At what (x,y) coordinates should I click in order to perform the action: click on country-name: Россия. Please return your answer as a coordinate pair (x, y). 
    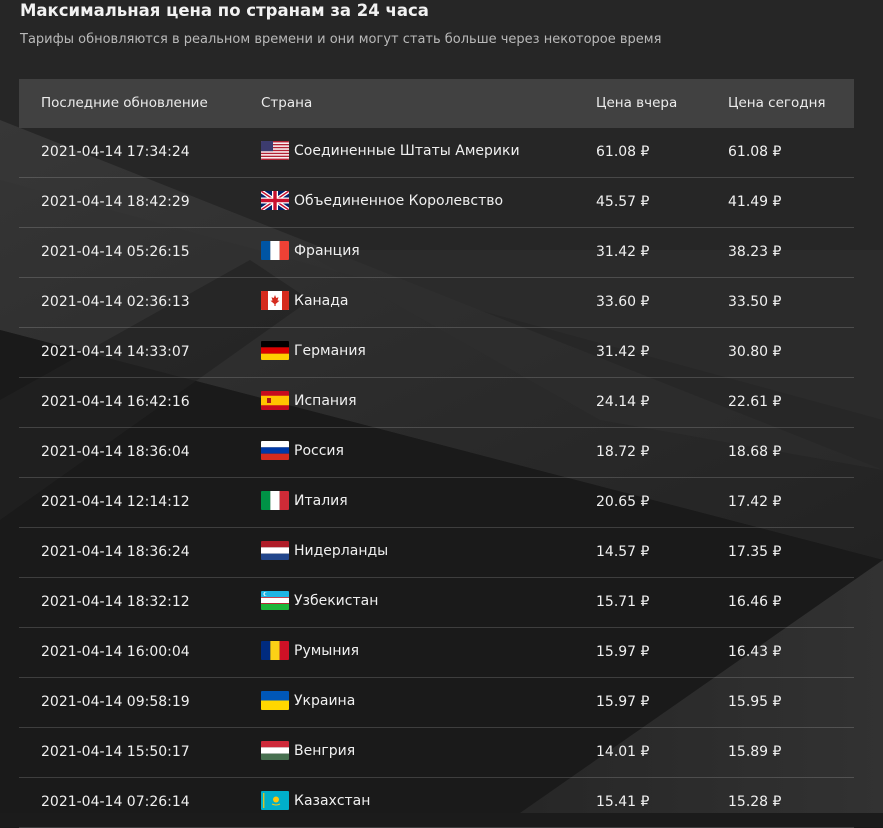
    Looking at the image, I should click on (319, 450).